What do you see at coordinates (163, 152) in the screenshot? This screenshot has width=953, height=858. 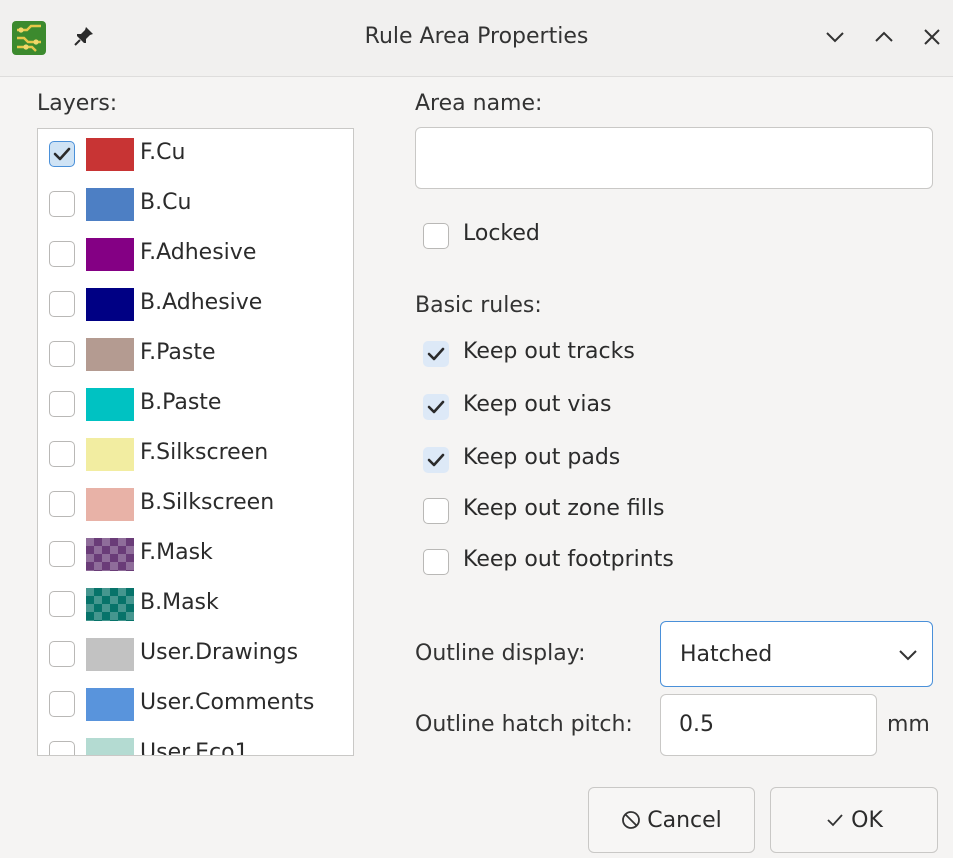 I see `layer-name: F.Cu` at bounding box center [163, 152].